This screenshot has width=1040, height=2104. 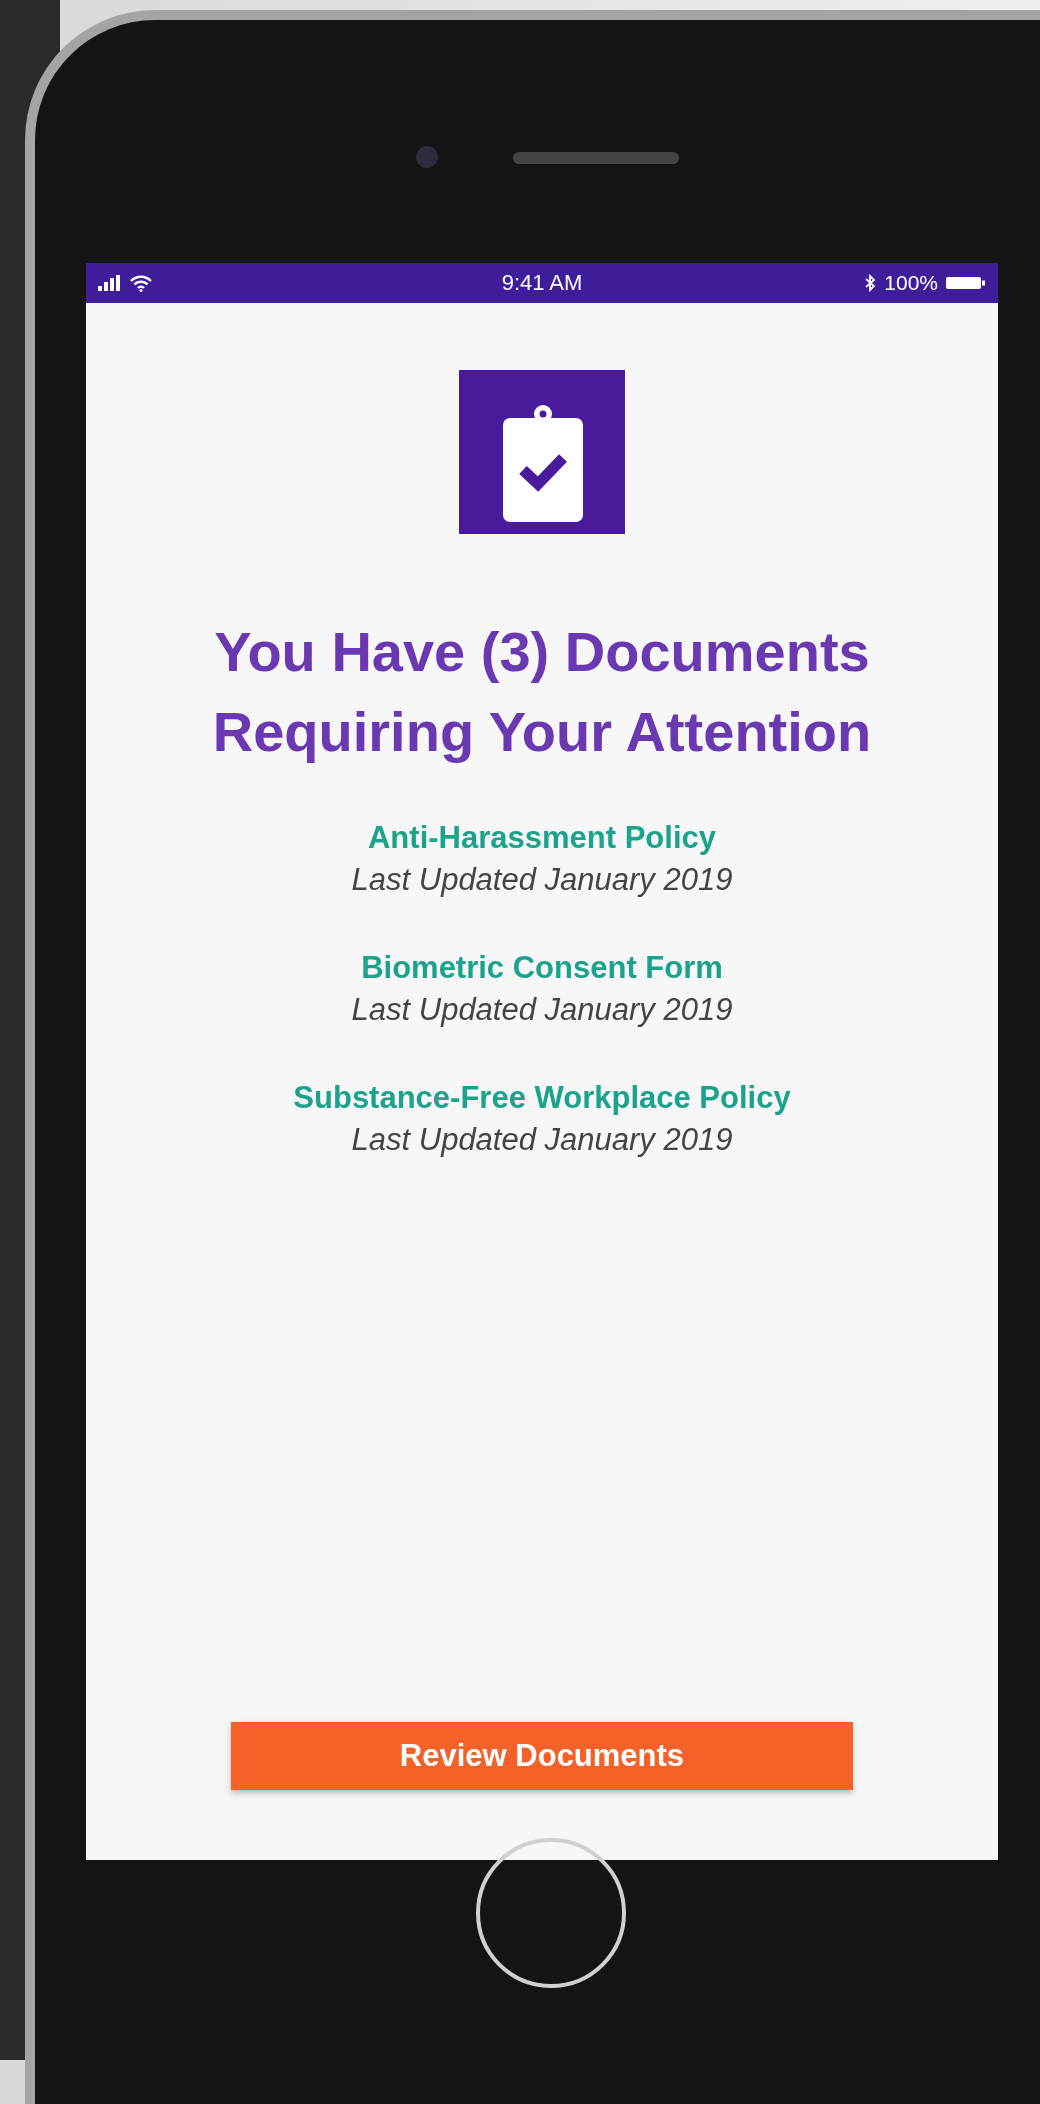 I want to click on clipboard-check-icon, so click(x=542, y=452).